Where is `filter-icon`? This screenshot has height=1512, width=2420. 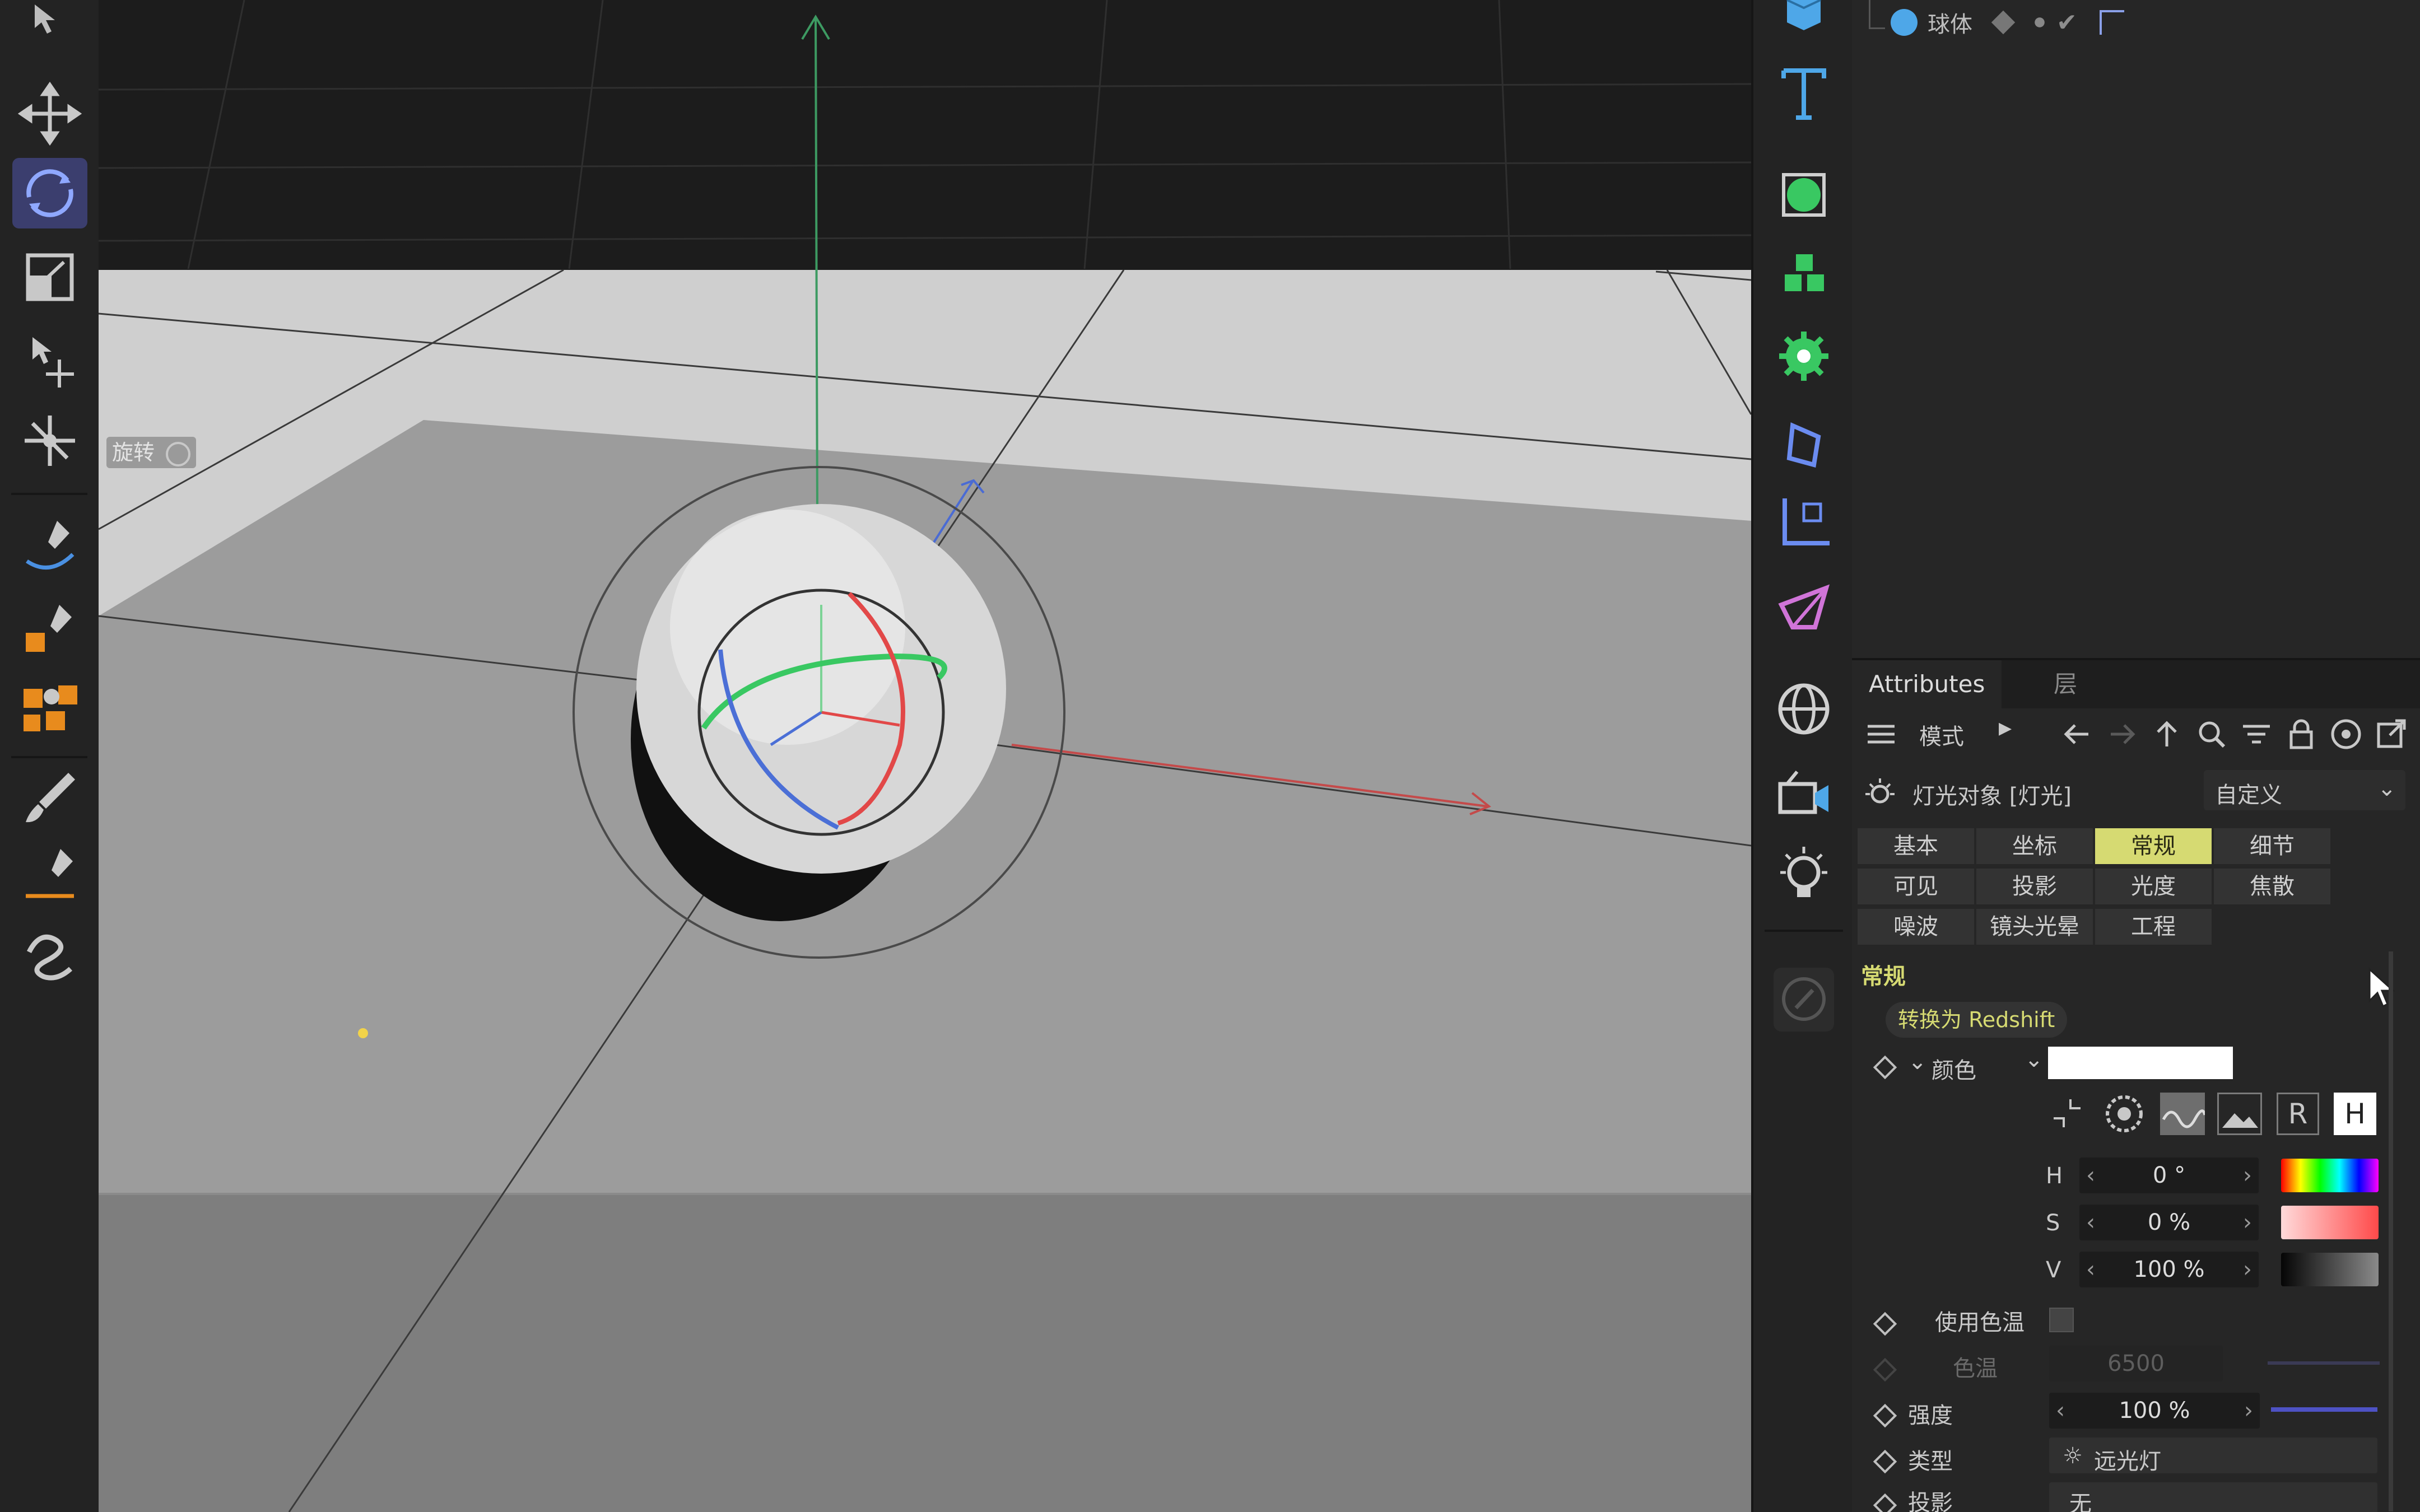
filter-icon is located at coordinates (2256, 734).